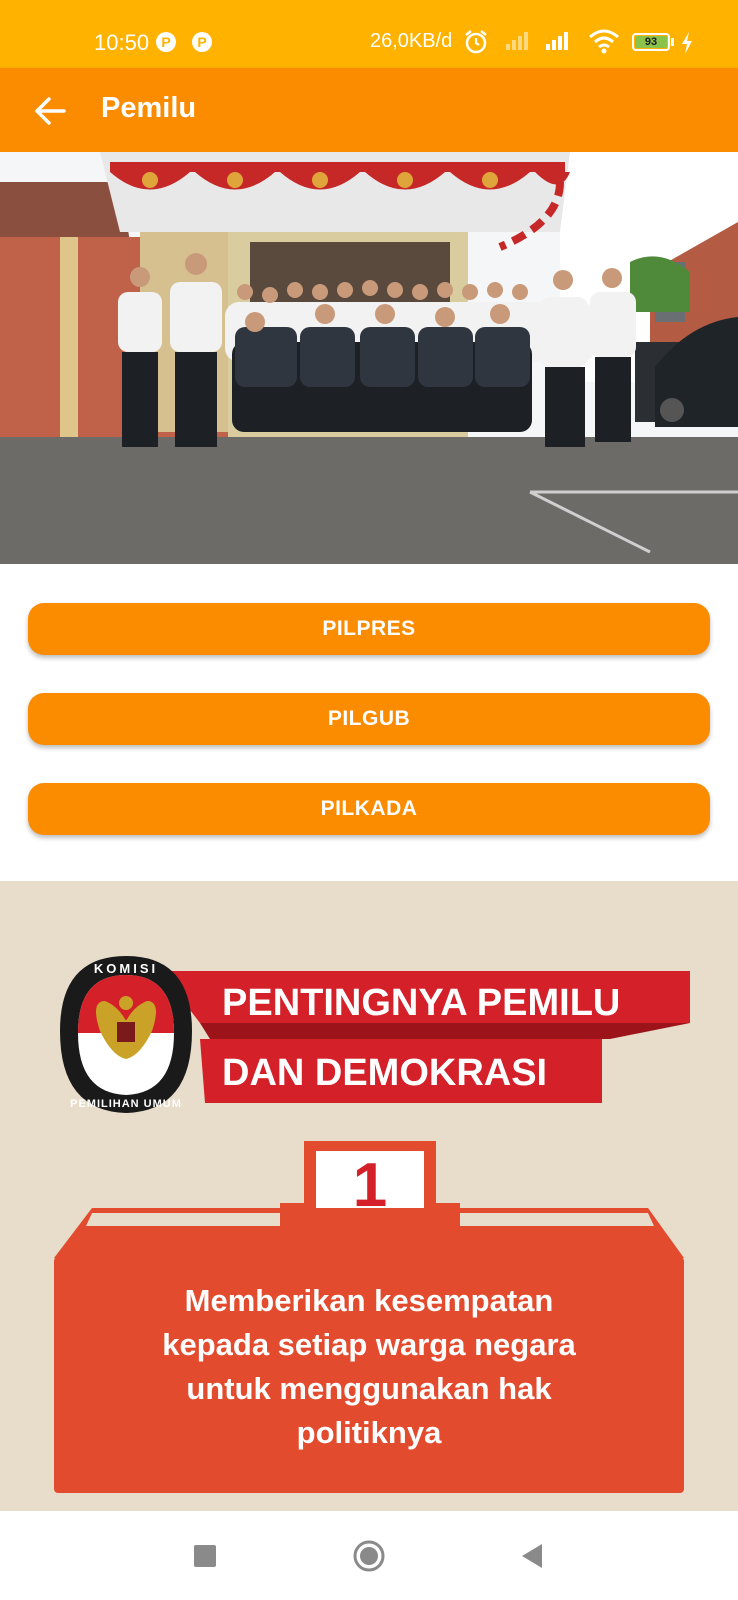 The height and width of the screenshot is (1600, 738). Describe the element at coordinates (687, 43) in the screenshot. I see `charging-icon` at that location.